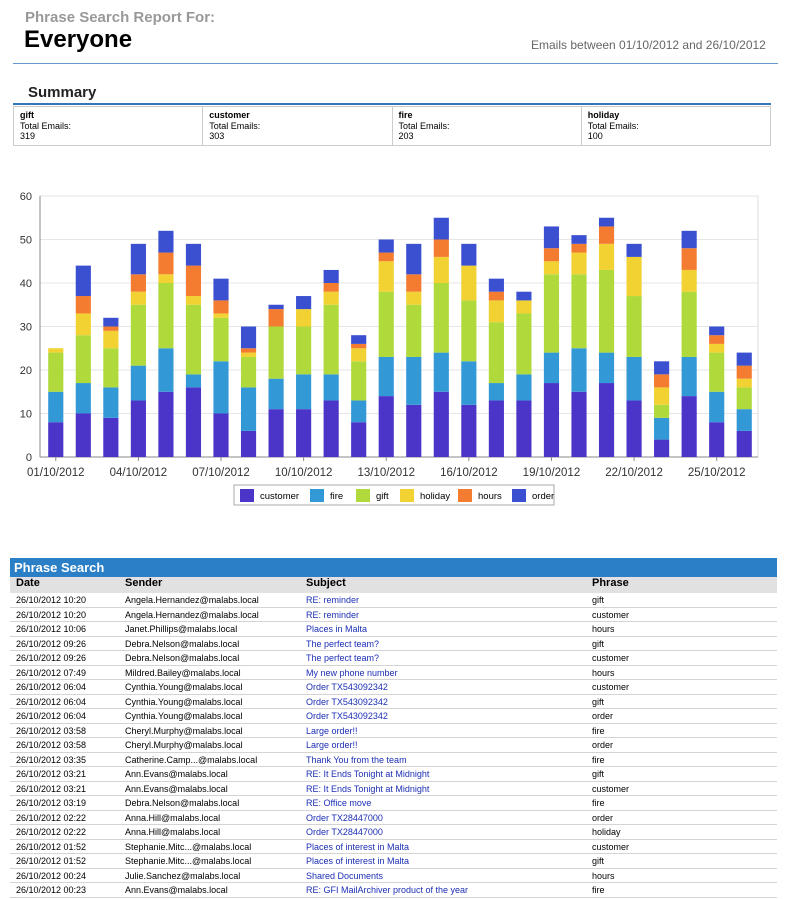 The height and width of the screenshot is (899, 791). I want to click on y-tick-label: 0, so click(29, 458).